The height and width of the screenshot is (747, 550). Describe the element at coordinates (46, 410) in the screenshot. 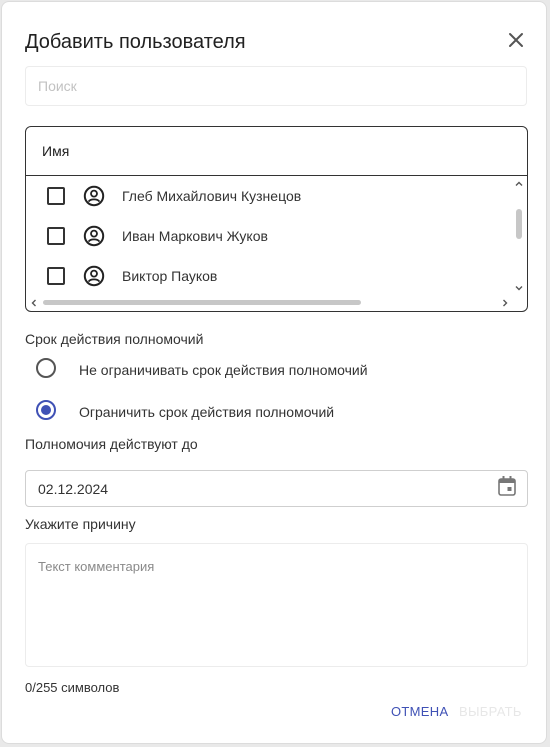

I see `radio-limited` at that location.